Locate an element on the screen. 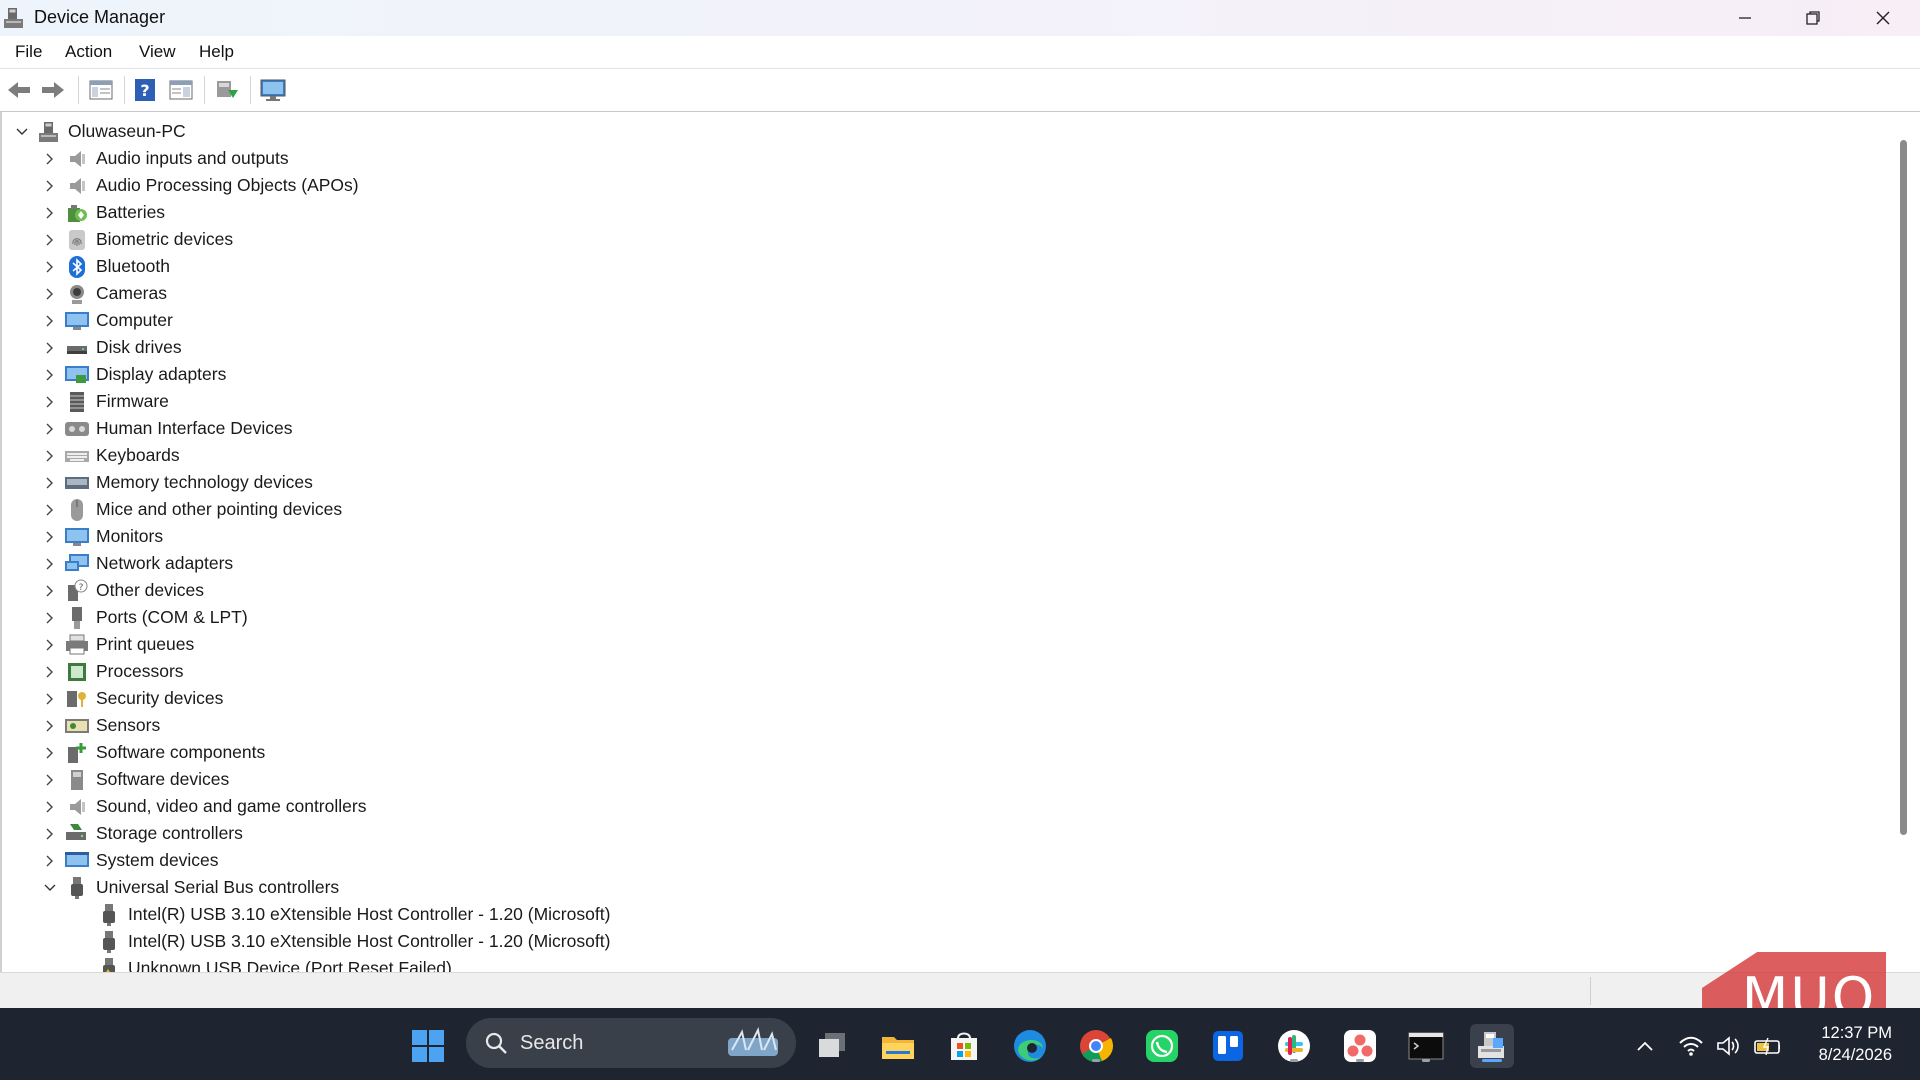  running-indicator is located at coordinates (1294, 1060).